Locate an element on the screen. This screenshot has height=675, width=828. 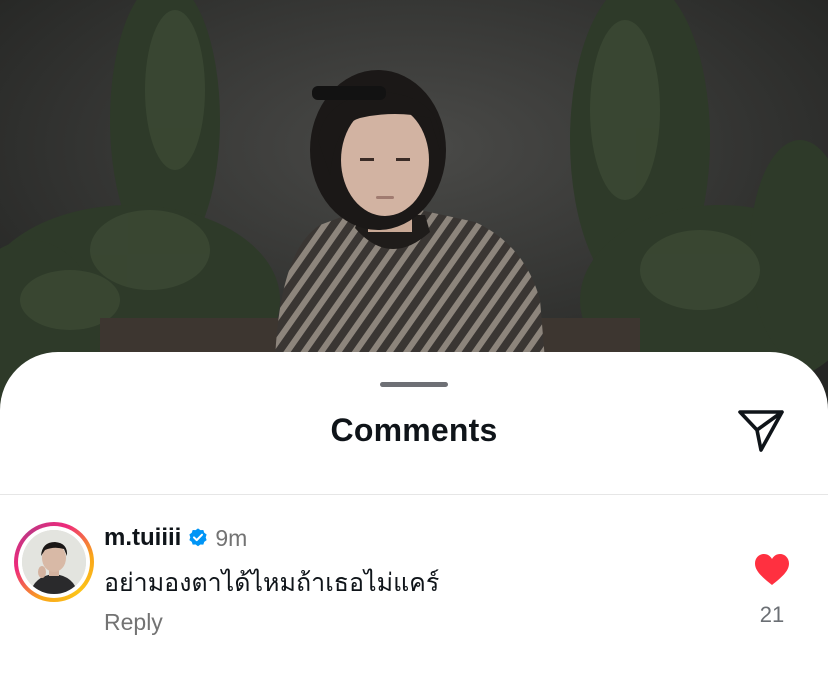
comment-header: m.tuiiii 9m is located at coordinates (175, 538).